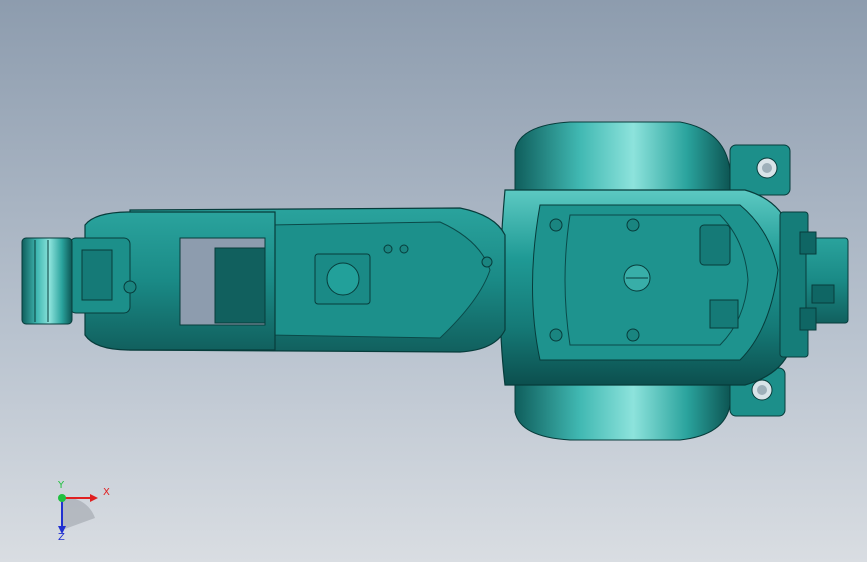  Describe the element at coordinates (762, 390) in the screenshot. I see `mount-hole-bottom-inner` at that location.